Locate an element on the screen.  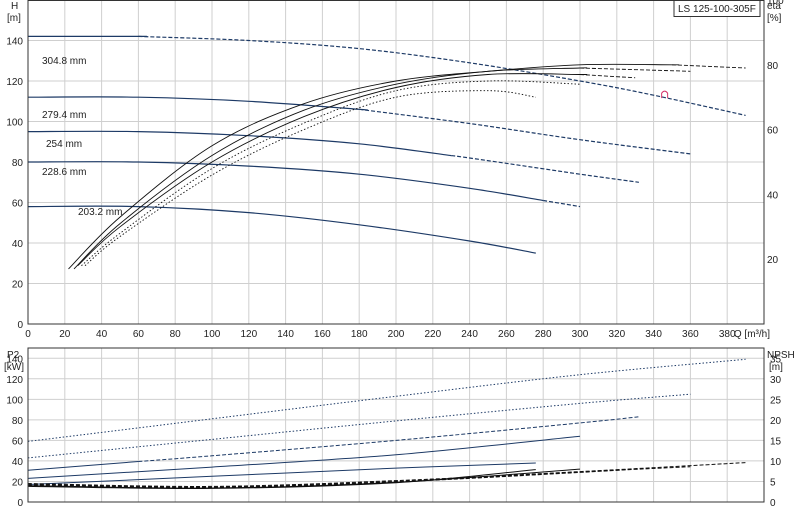
impeller-diameter-label: 203.2 mm is located at coordinates (100, 212).